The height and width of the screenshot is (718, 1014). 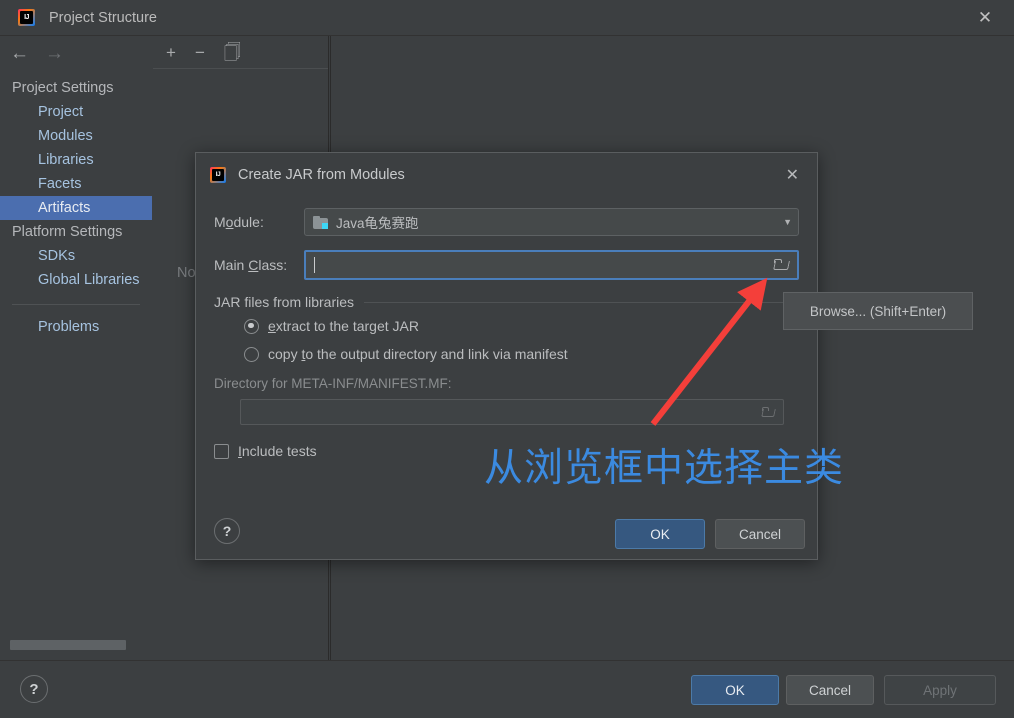 I want to click on sidebar-divider, so click(x=76, y=304).